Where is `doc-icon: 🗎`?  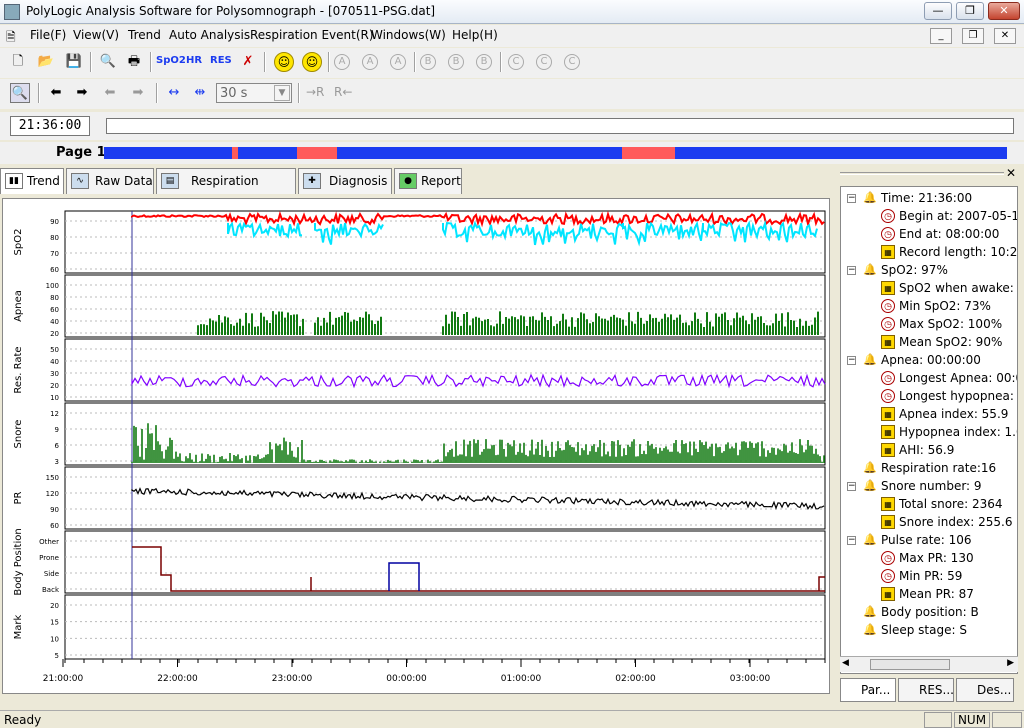 doc-icon: 🗎 is located at coordinates (11, 38).